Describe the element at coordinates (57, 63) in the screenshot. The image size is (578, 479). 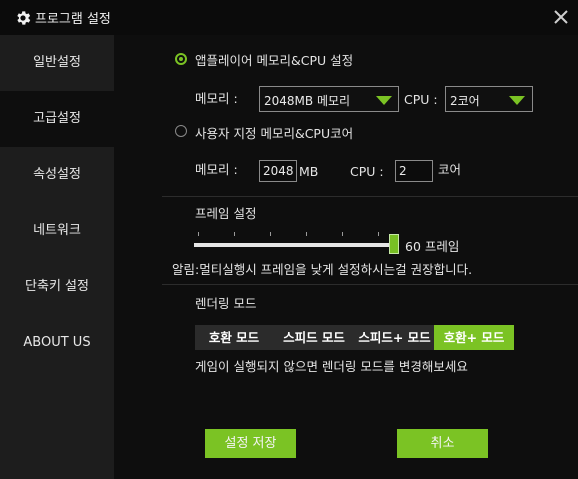
I see `sidebar-item-general: 일반설정` at that location.